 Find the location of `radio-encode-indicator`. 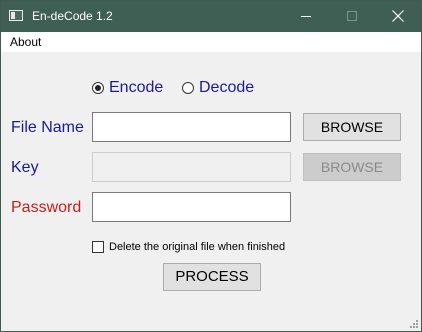

radio-encode-indicator is located at coordinates (98, 88).